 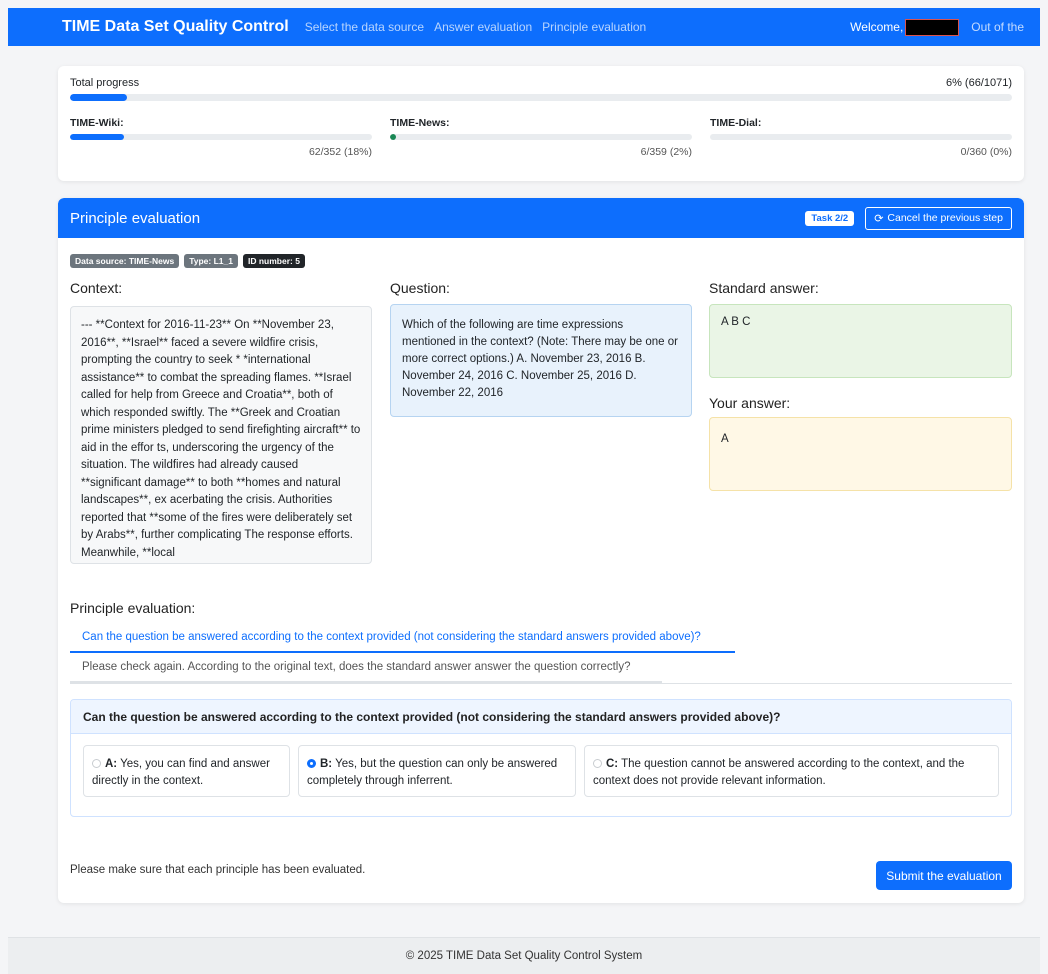 I want to click on brand-title: TIME Data Set Quality Control, so click(x=175, y=27).